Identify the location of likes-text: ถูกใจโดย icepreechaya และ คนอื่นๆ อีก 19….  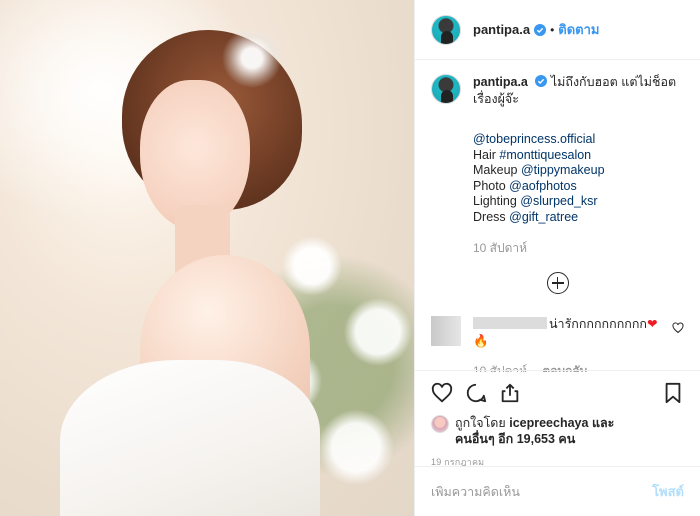
(534, 431).